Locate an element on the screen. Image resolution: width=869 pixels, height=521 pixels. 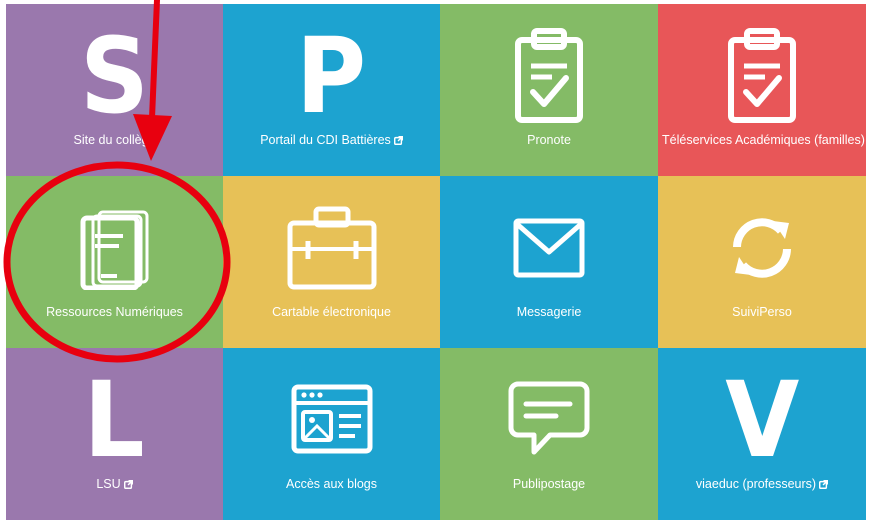
tile-label: Pronote is located at coordinates (549, 140).